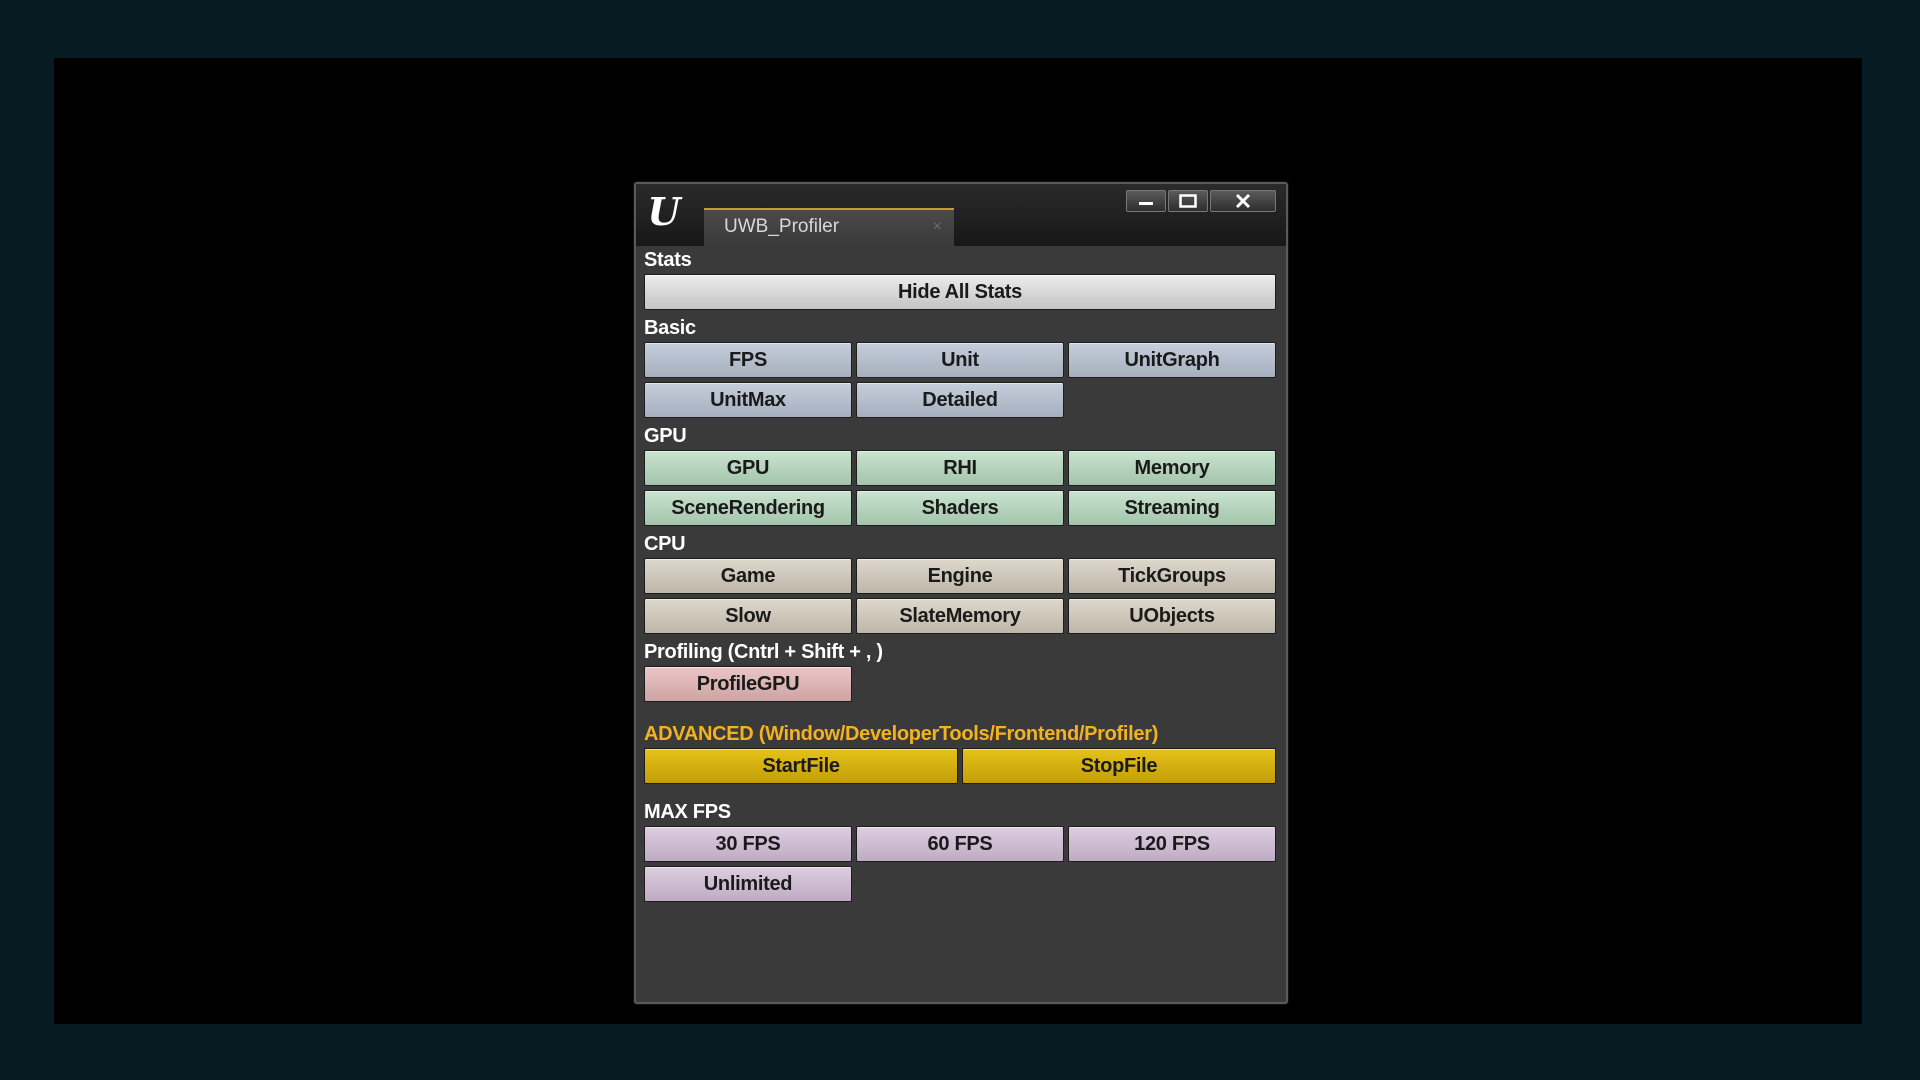  What do you see at coordinates (960, 616) in the screenshot?
I see `slatememory-button: SlateMemory` at bounding box center [960, 616].